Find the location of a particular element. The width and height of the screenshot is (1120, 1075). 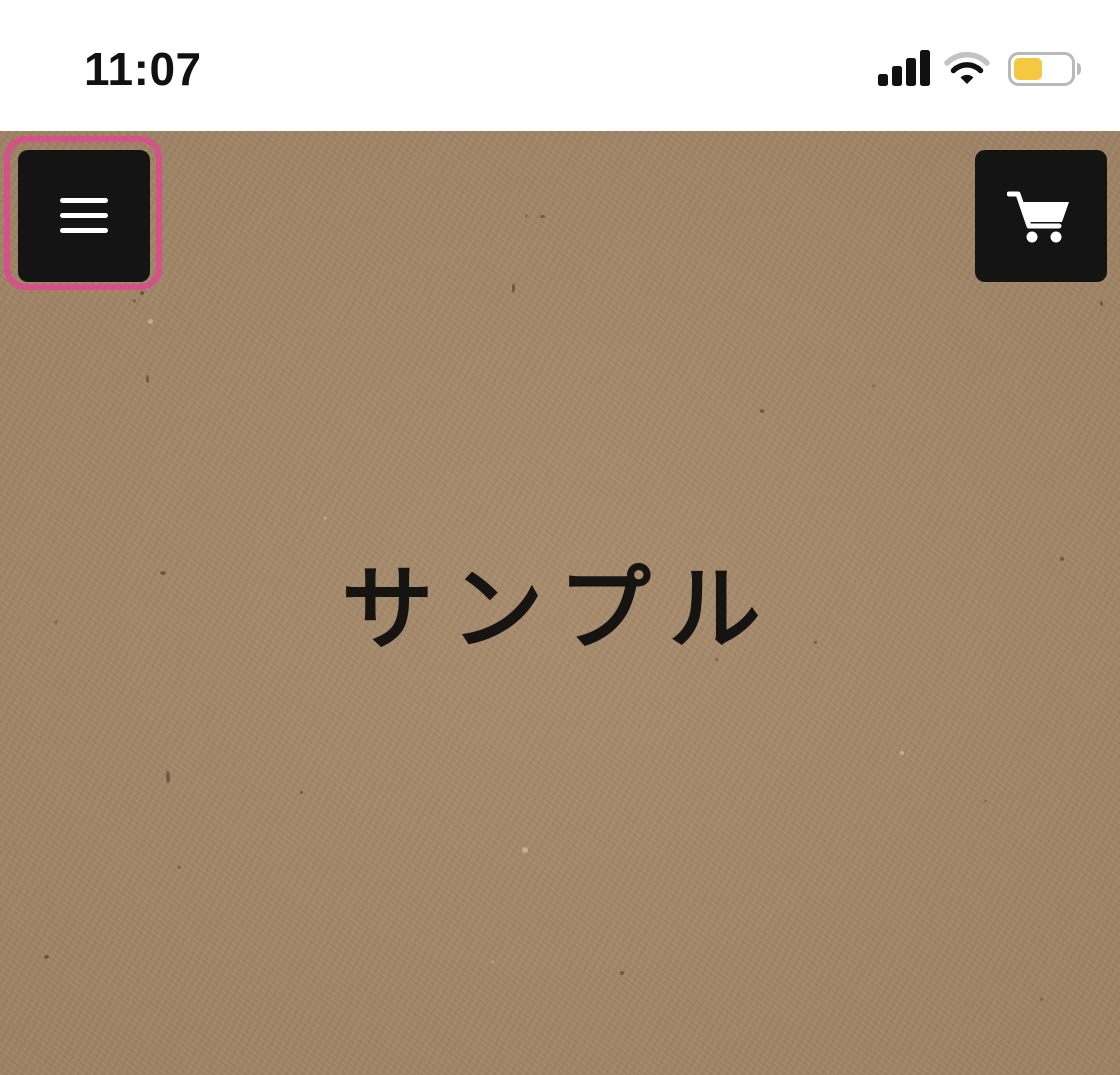

battery-icon is located at coordinates (1044, 69).